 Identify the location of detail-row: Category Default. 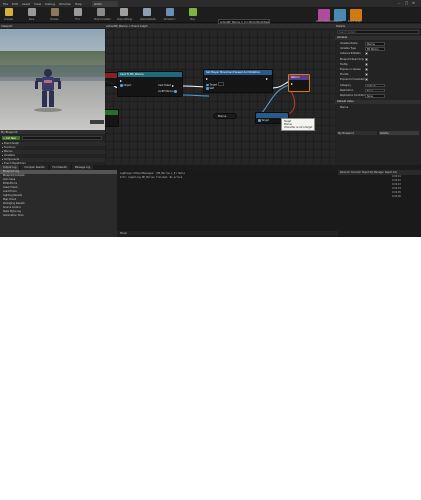
(378, 86).